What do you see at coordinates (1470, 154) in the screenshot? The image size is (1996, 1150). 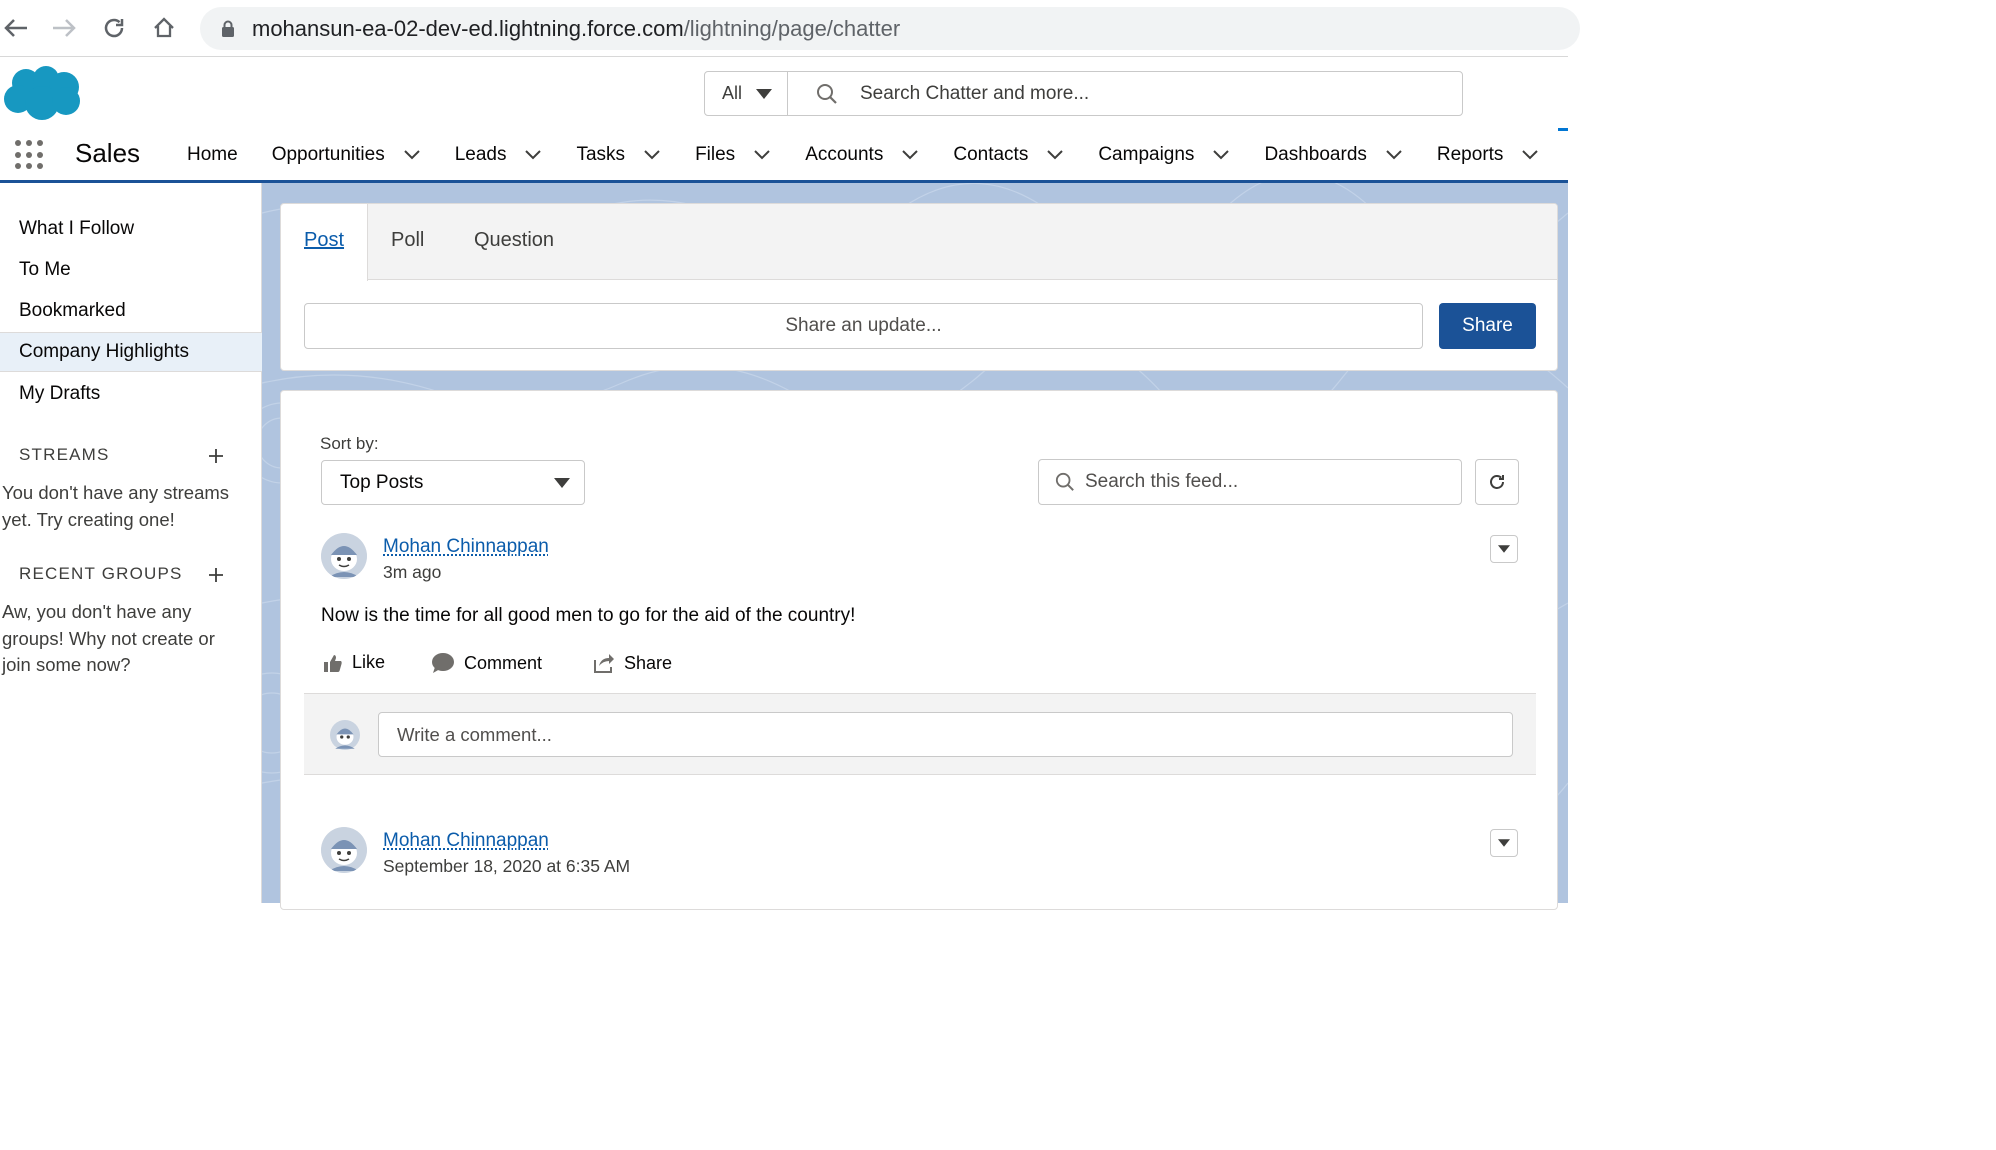 I see `nav-item-label: Reports` at bounding box center [1470, 154].